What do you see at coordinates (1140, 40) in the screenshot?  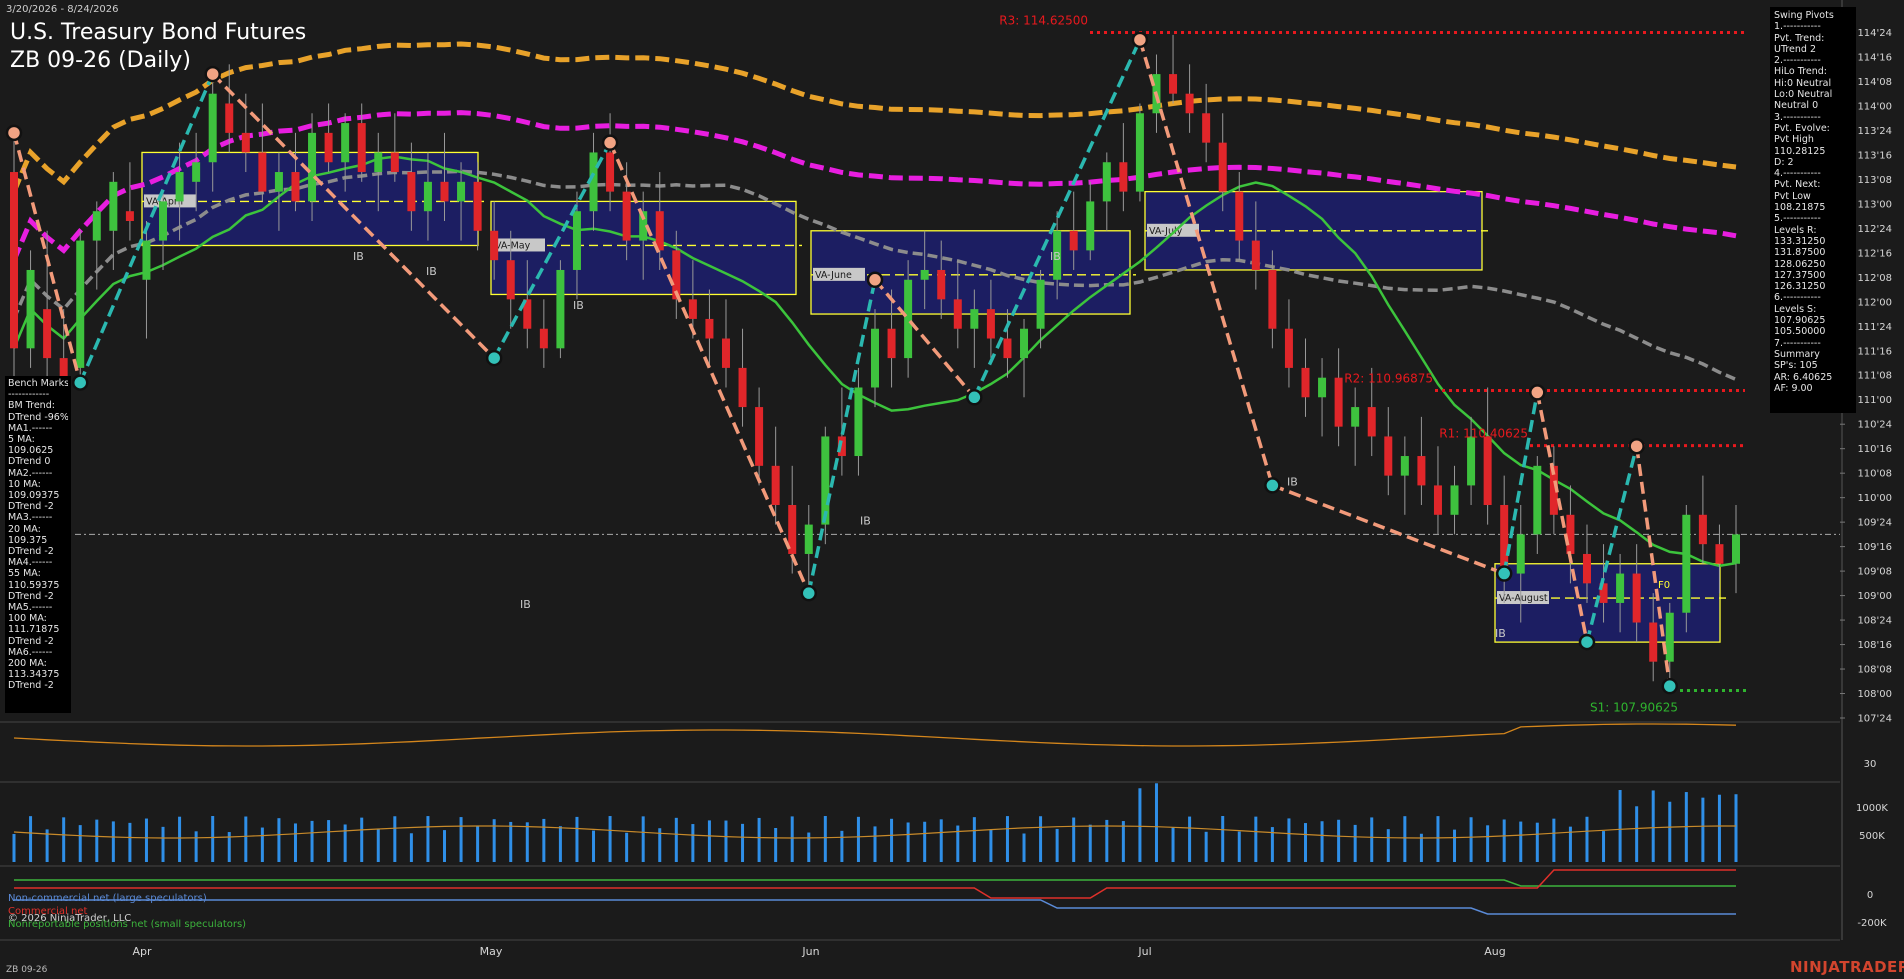 I see `swing-pivot-marker` at bounding box center [1140, 40].